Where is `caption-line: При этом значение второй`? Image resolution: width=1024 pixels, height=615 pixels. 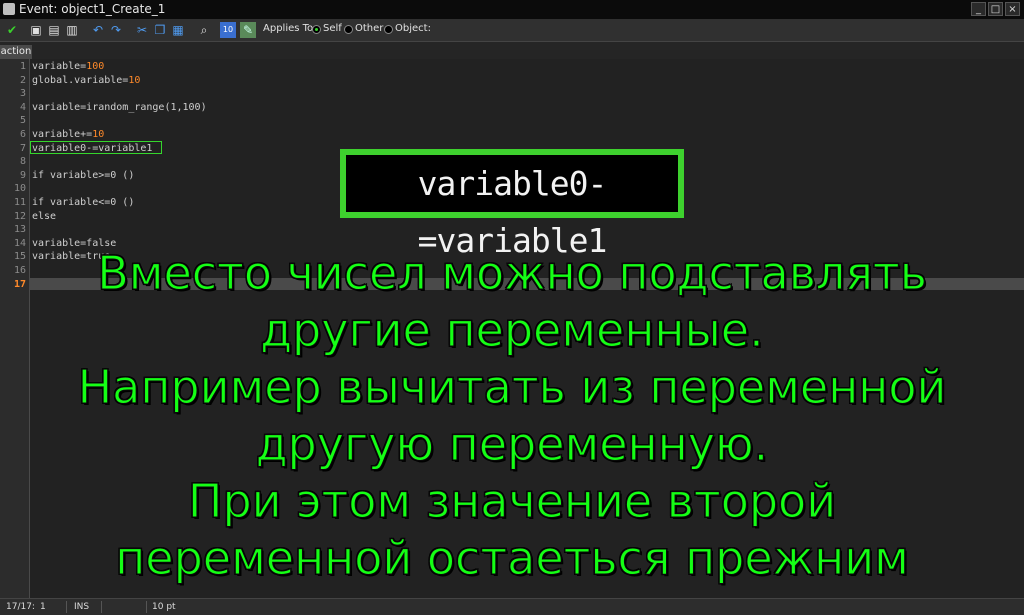
caption-line: При этом значение второй is located at coordinates (512, 501).